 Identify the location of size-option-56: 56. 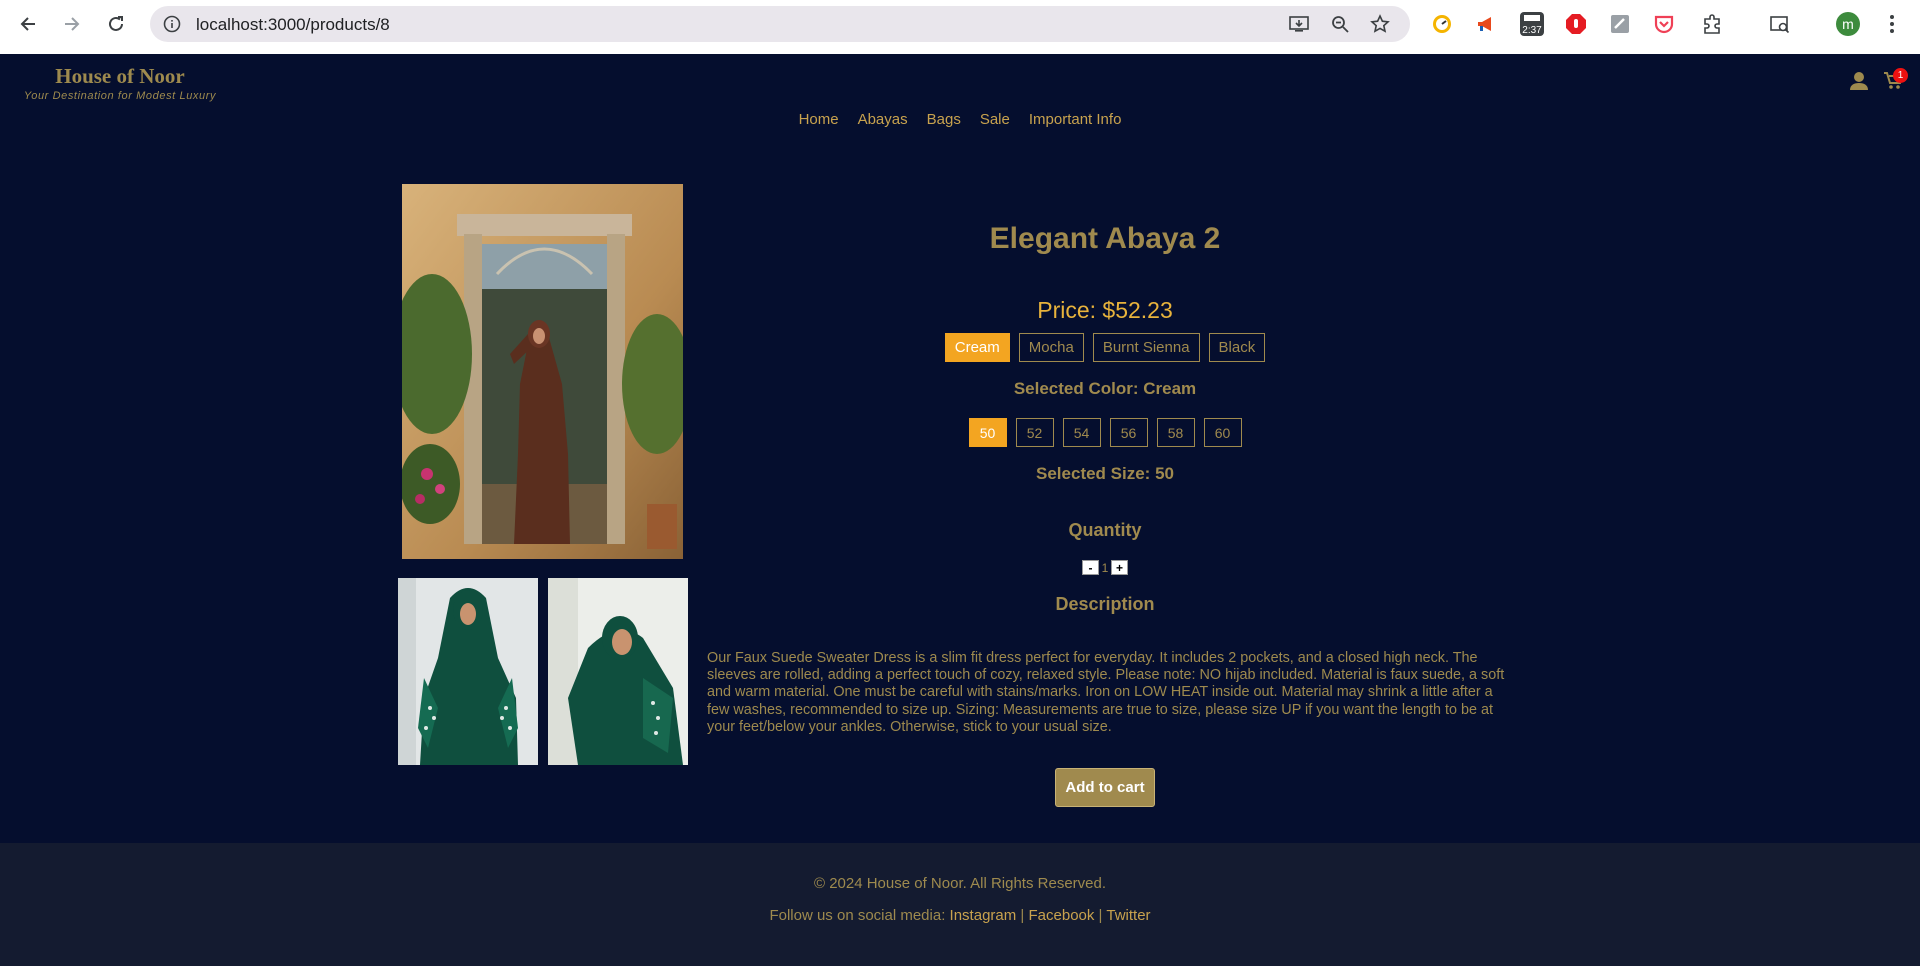
(1128, 432).